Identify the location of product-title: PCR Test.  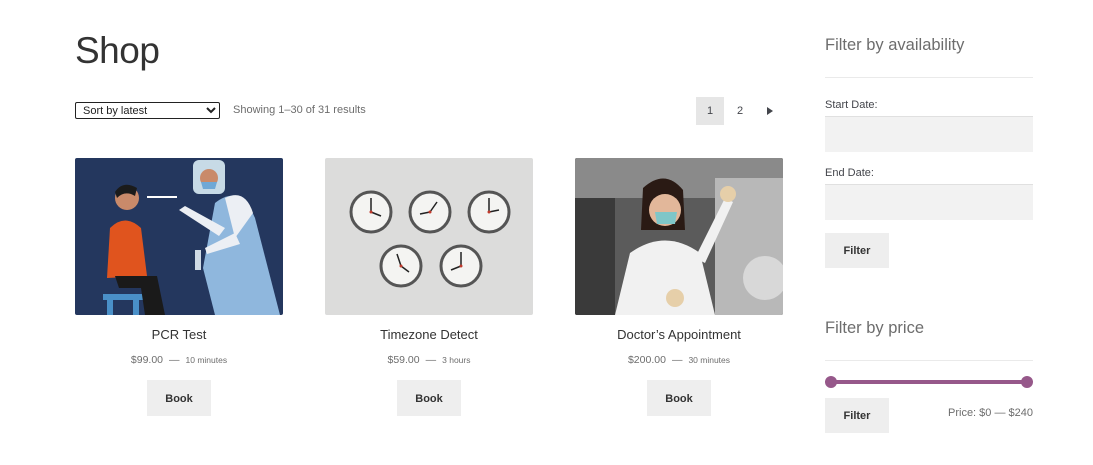
(179, 334).